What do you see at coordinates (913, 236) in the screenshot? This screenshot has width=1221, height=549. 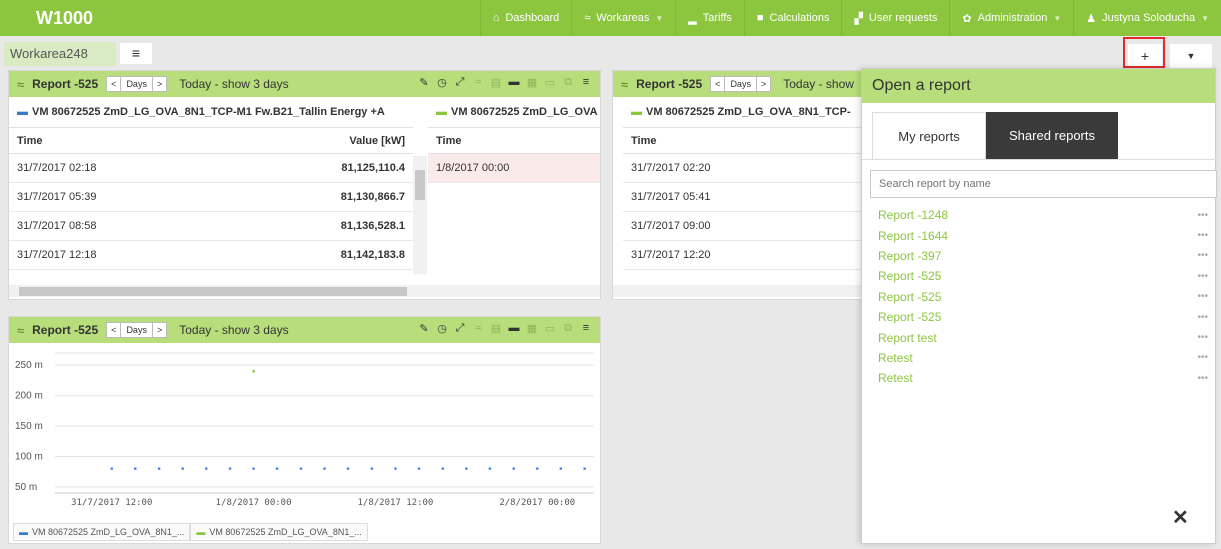 I see `report-name: Report -1644` at bounding box center [913, 236].